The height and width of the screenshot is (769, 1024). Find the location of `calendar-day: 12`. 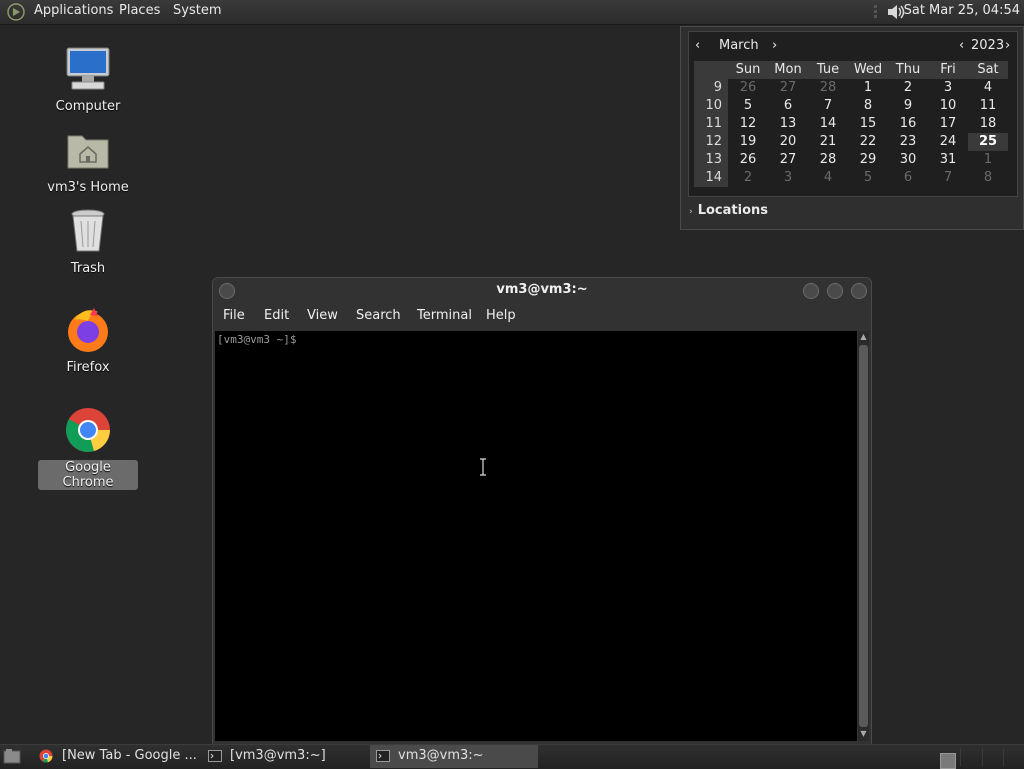

calendar-day: 12 is located at coordinates (748, 124).